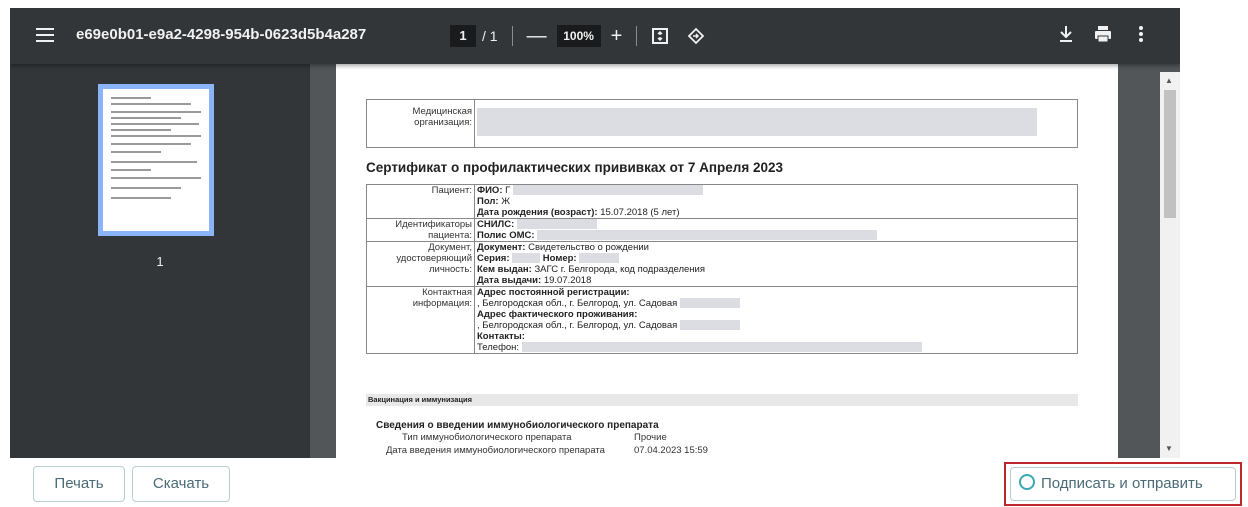 This screenshot has height=507, width=1248. I want to click on identifiers-label: Идентификаторы пациента:, so click(420, 230).